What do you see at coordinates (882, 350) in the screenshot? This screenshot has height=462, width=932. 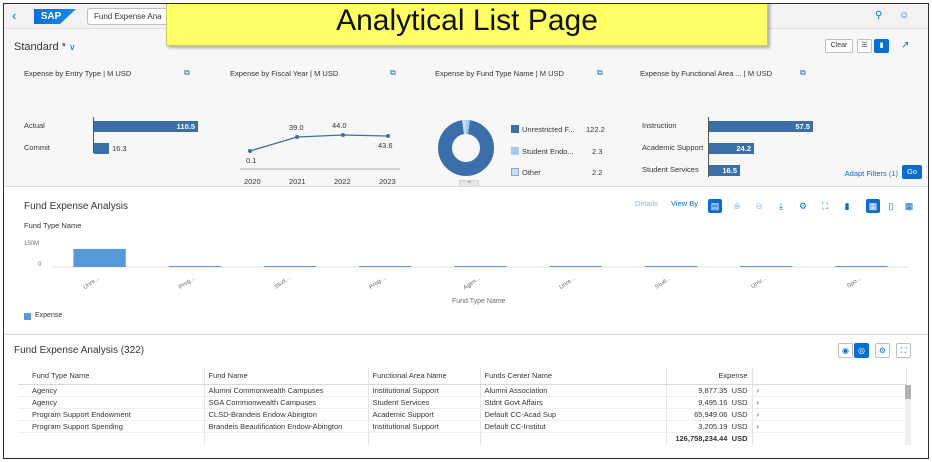 I see `gear-icon: ⚙` at bounding box center [882, 350].